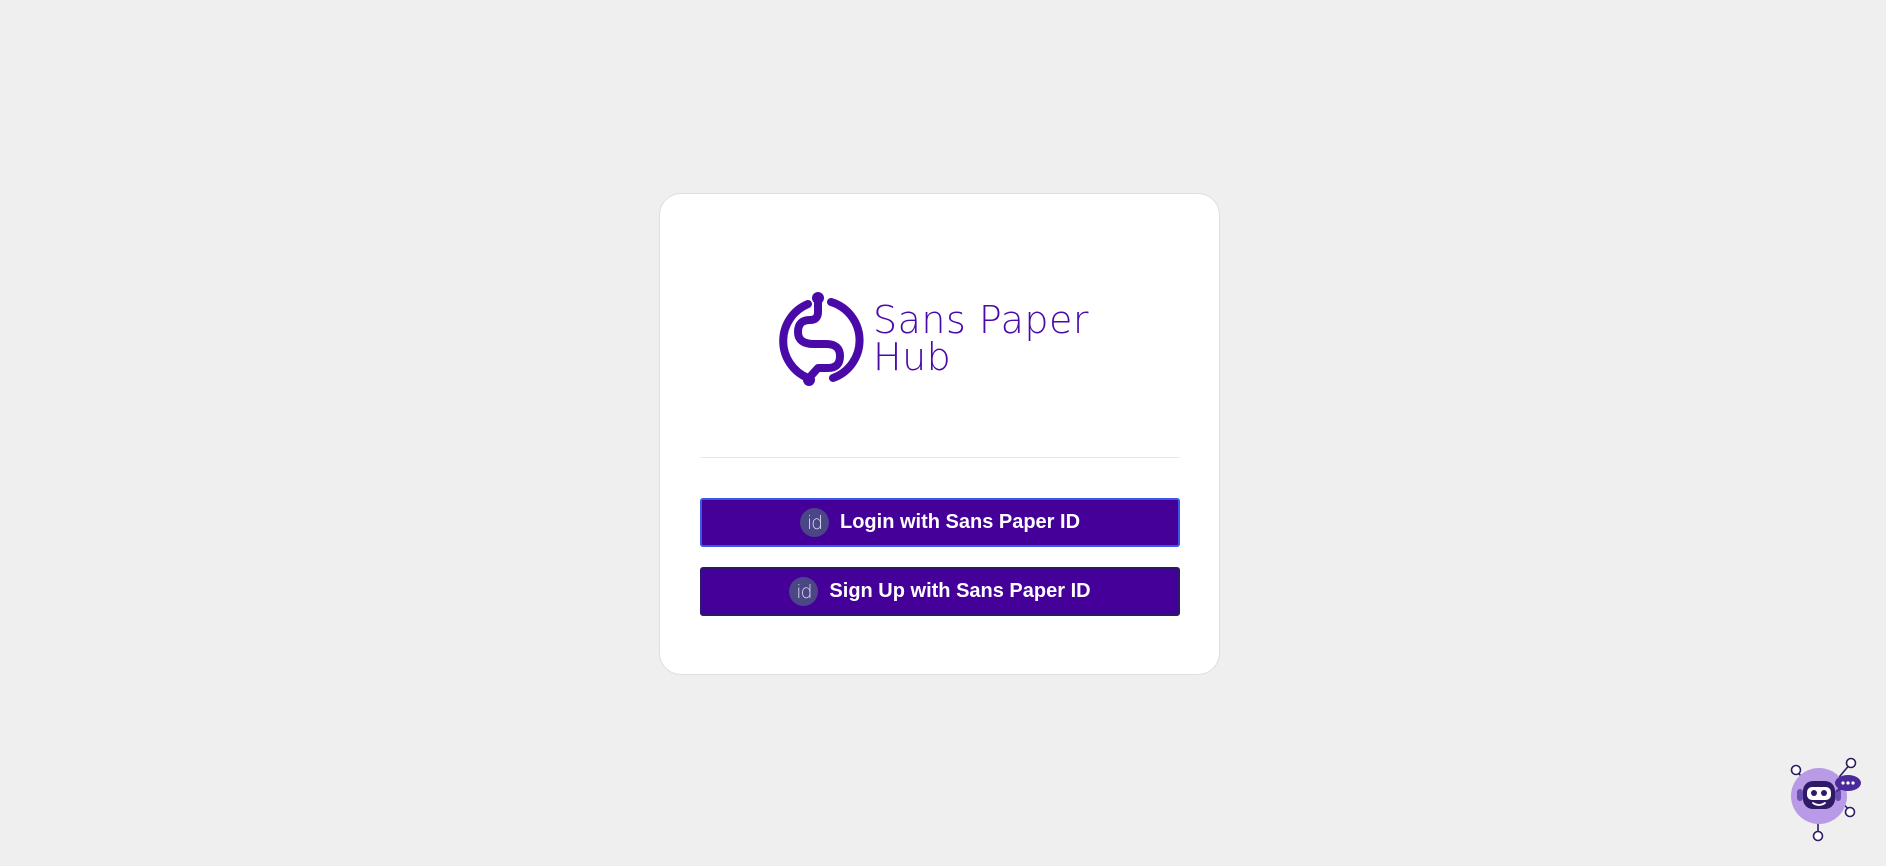  I want to click on brand-s-logo-icon, so click(821, 339).